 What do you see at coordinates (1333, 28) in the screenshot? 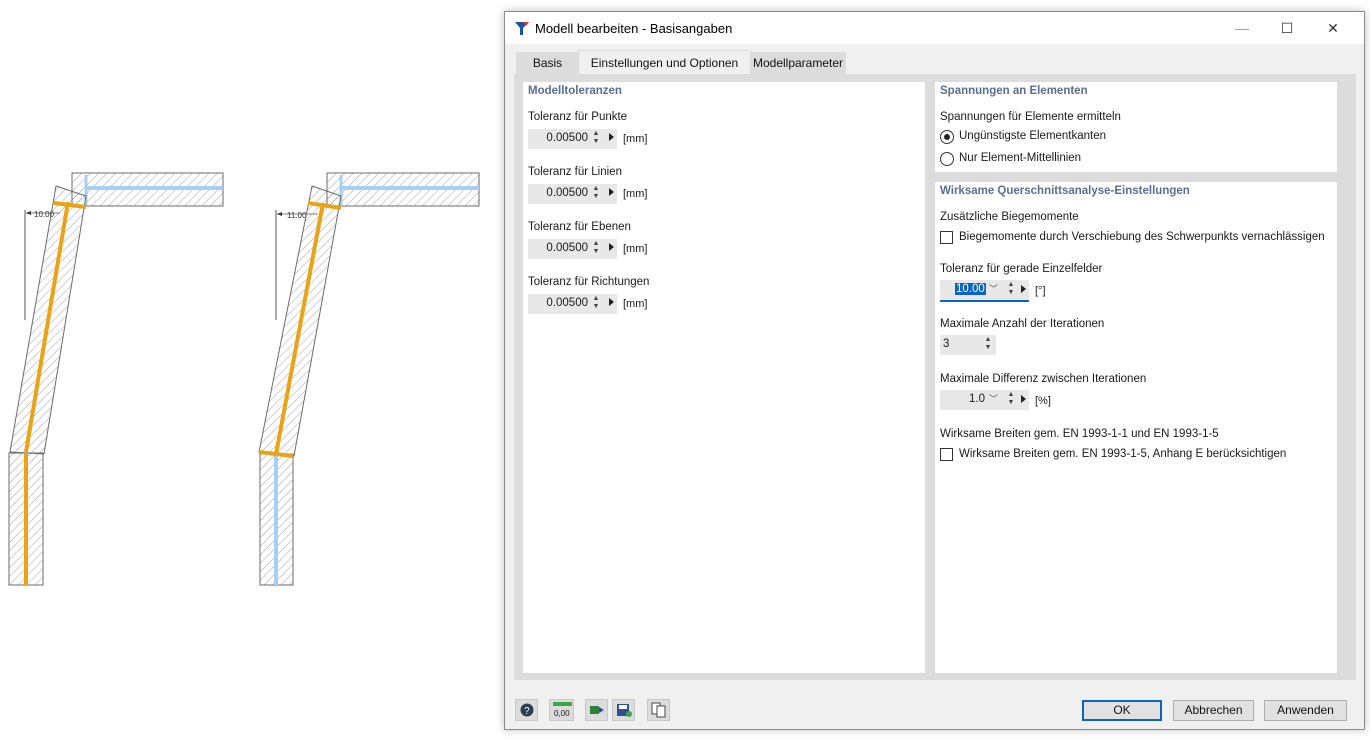
I see `close-button: ✕` at bounding box center [1333, 28].